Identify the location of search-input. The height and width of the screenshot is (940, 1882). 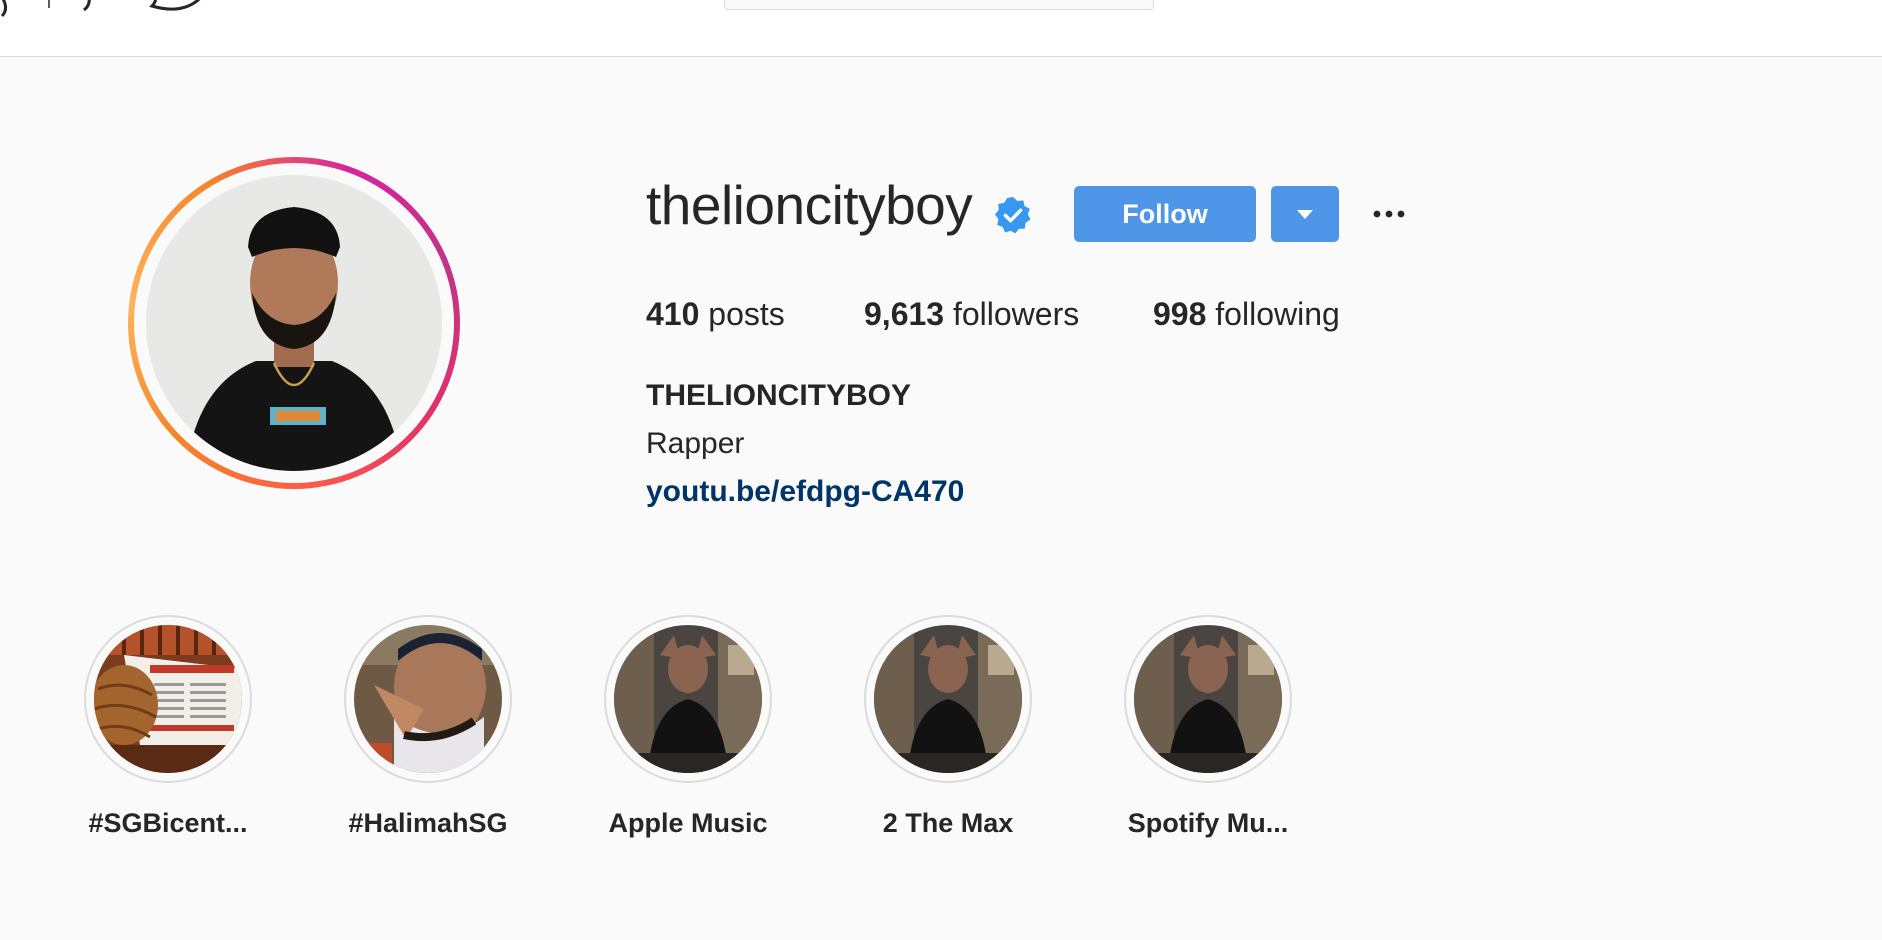
(939, 5).